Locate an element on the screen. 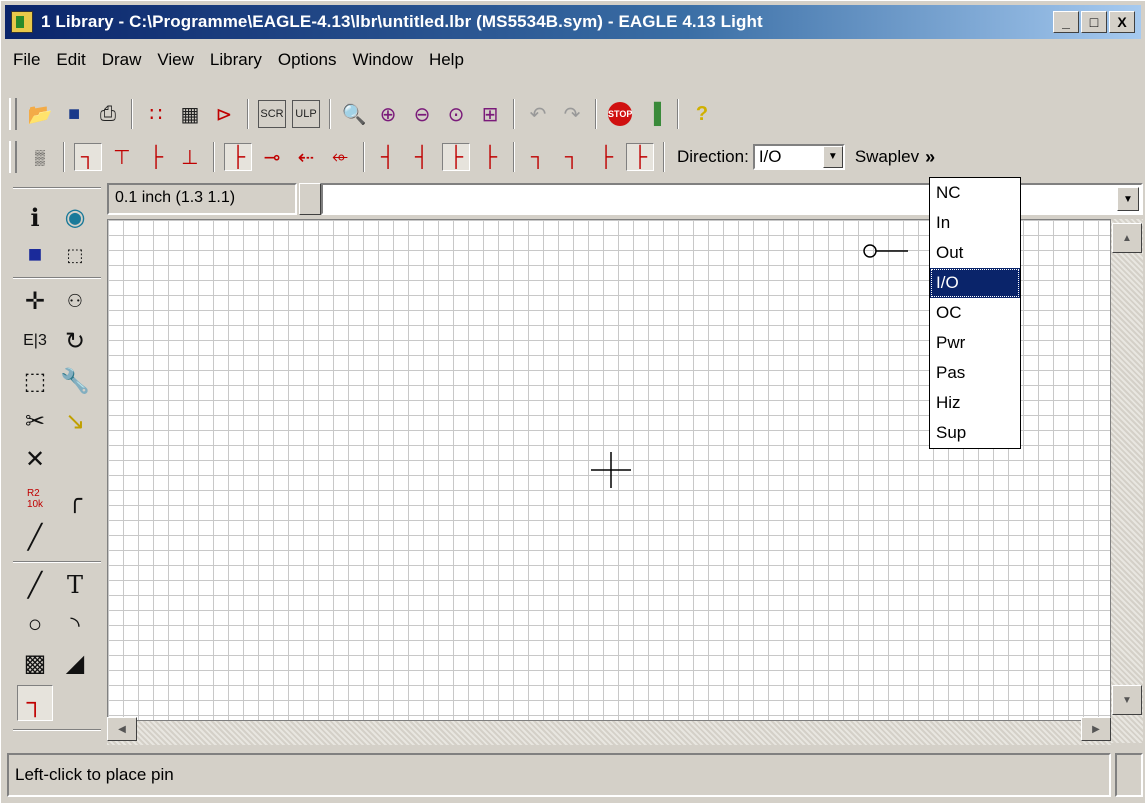 This screenshot has width=1146, height=804. grid-icon: ▒ is located at coordinates (40, 157).